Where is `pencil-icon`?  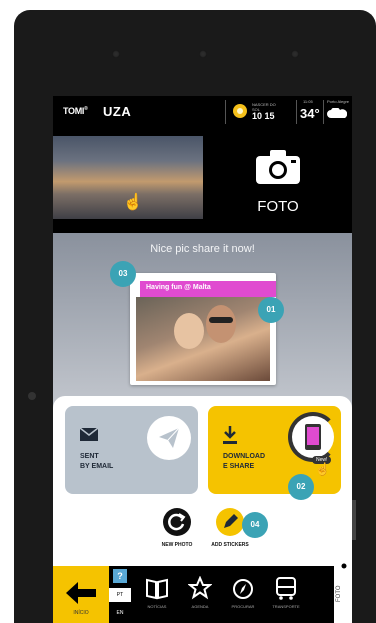
pencil-icon is located at coordinates (231, 521).